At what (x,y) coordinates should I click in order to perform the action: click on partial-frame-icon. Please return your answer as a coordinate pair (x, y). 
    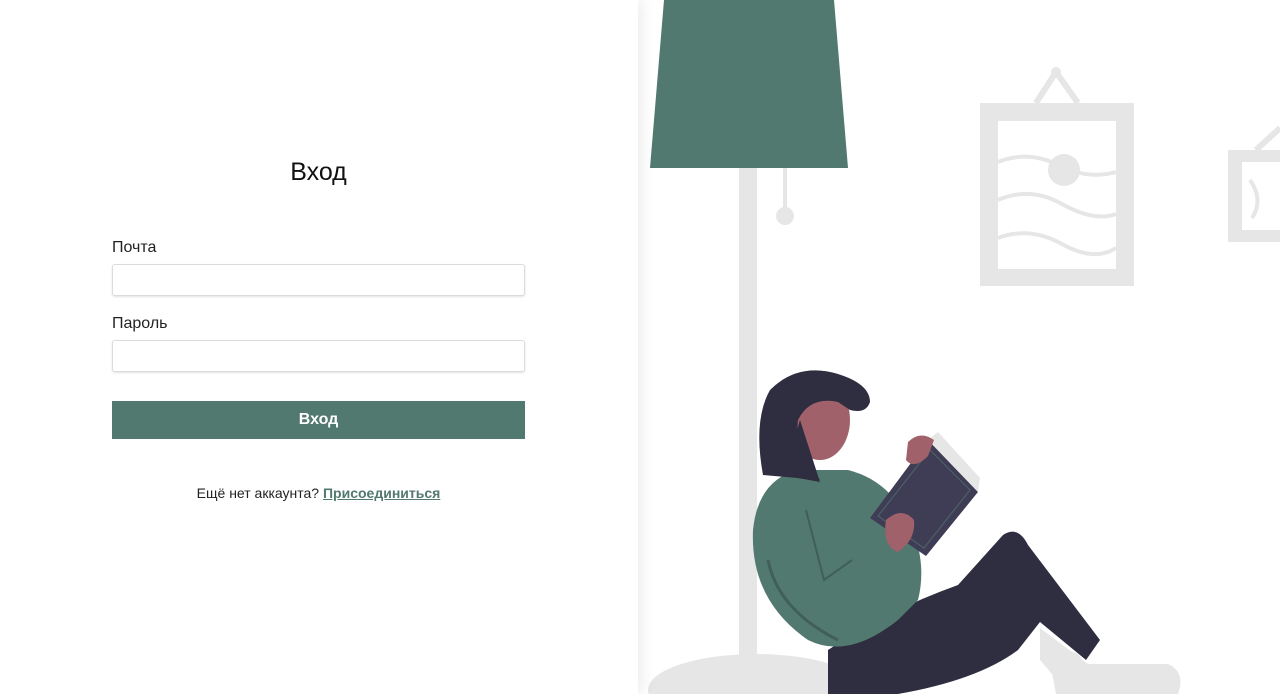
    Looking at the image, I should click on (1254, 183).